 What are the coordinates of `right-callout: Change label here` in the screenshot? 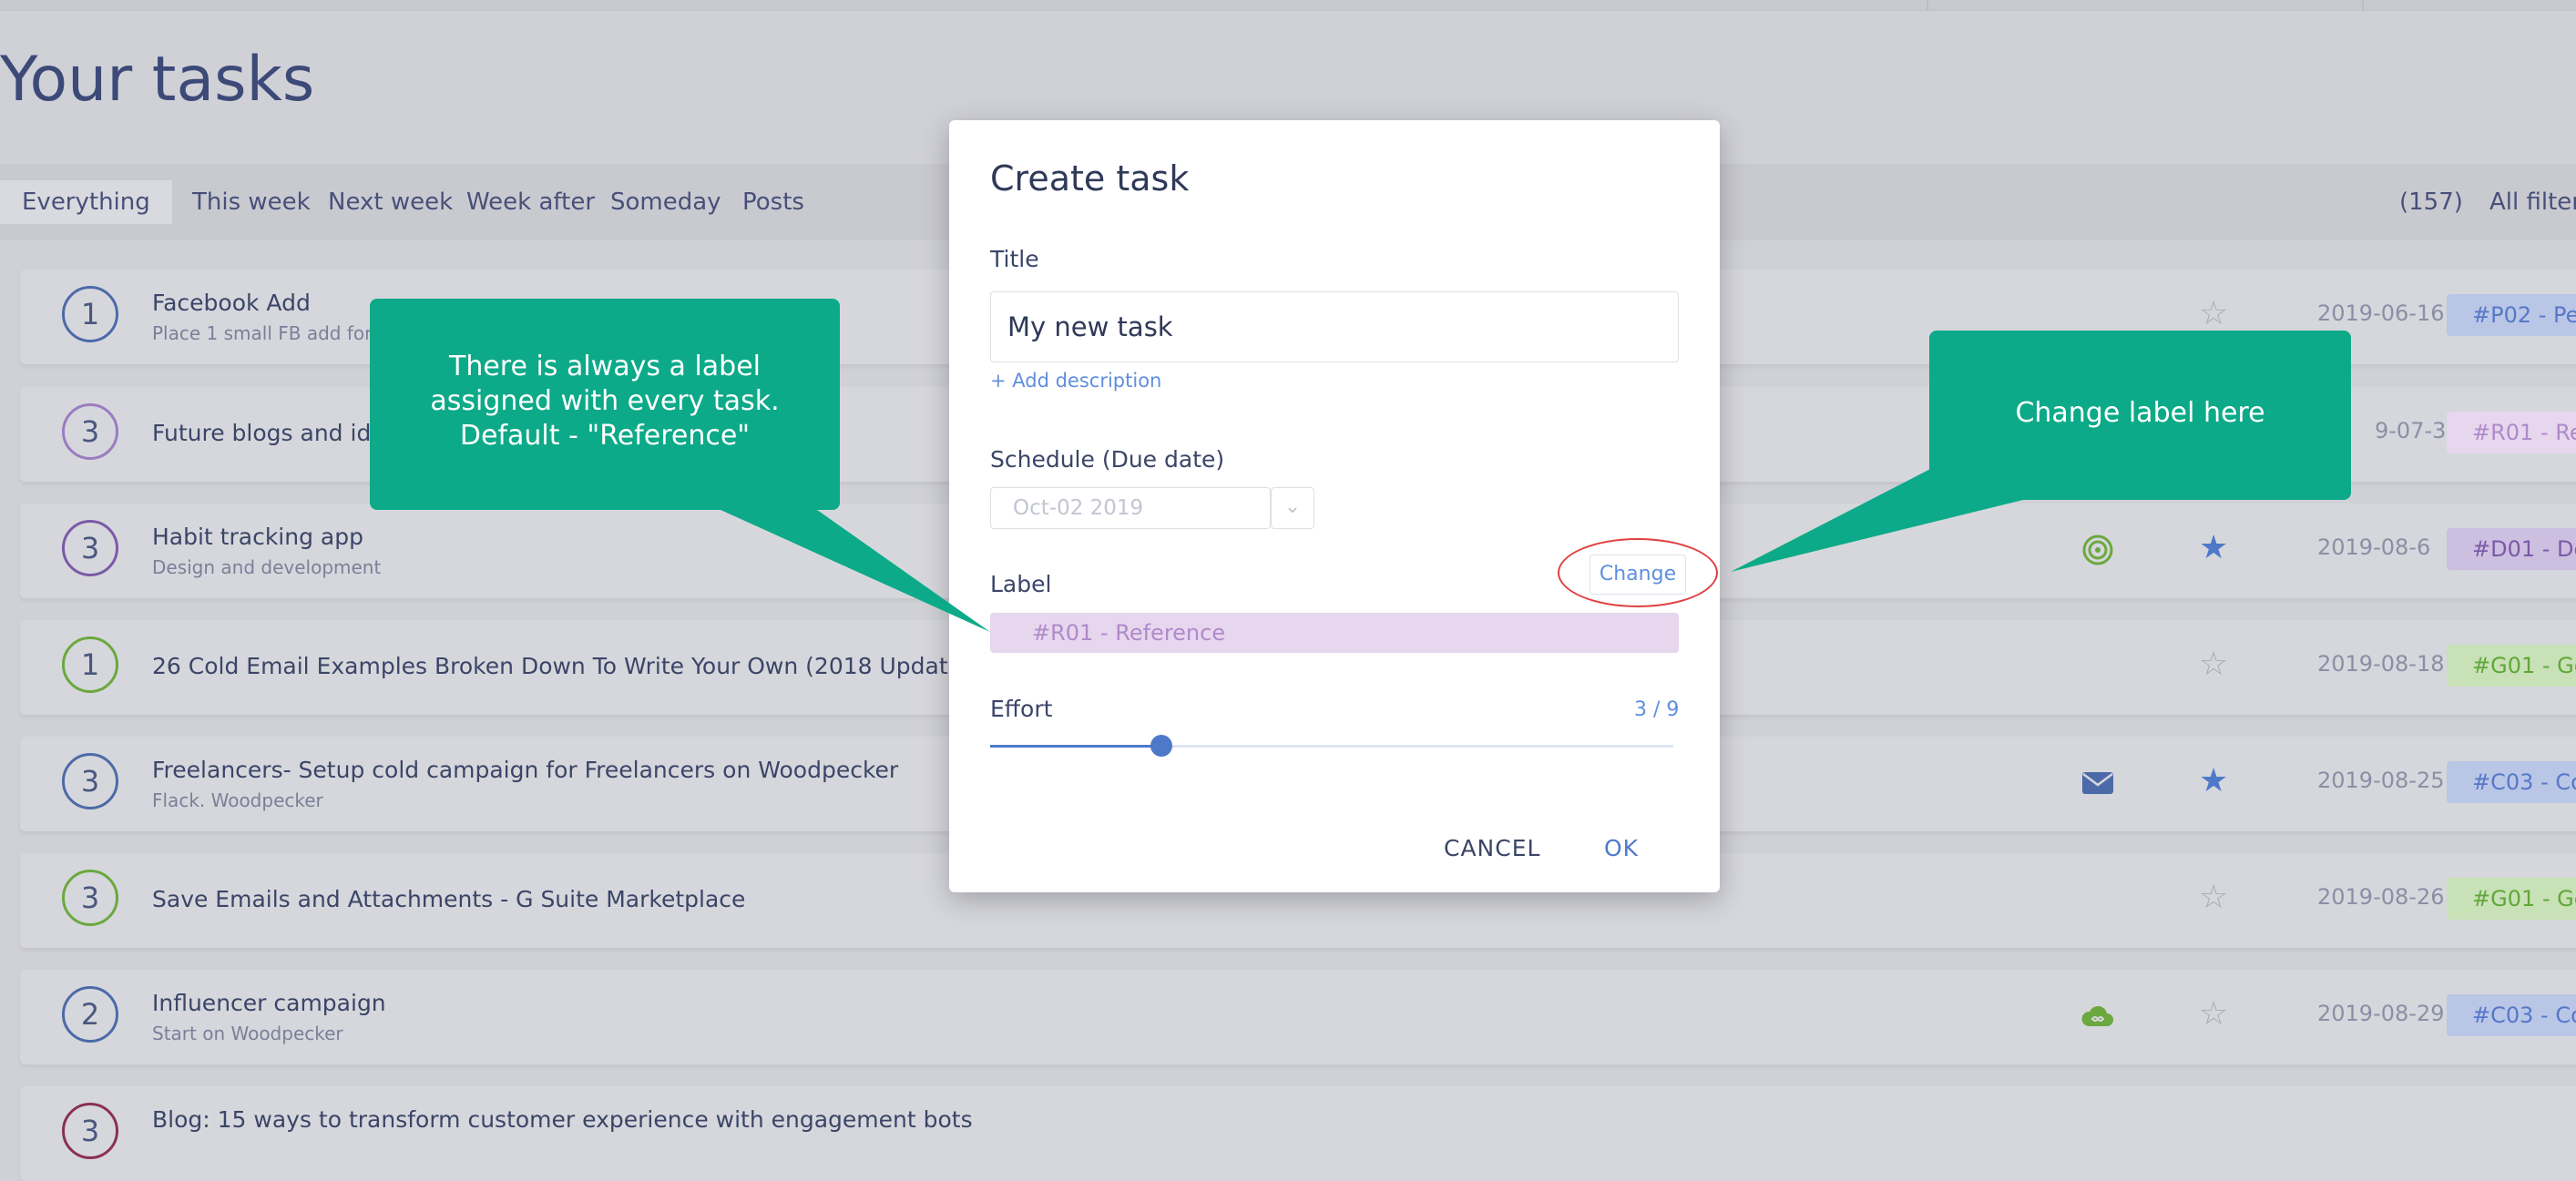 It's located at (2140, 416).